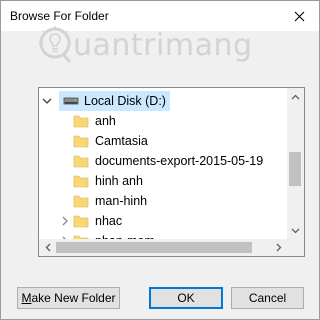 The width and height of the screenshot is (320, 320). I want to click on tree-item-label: anh, so click(105, 121).